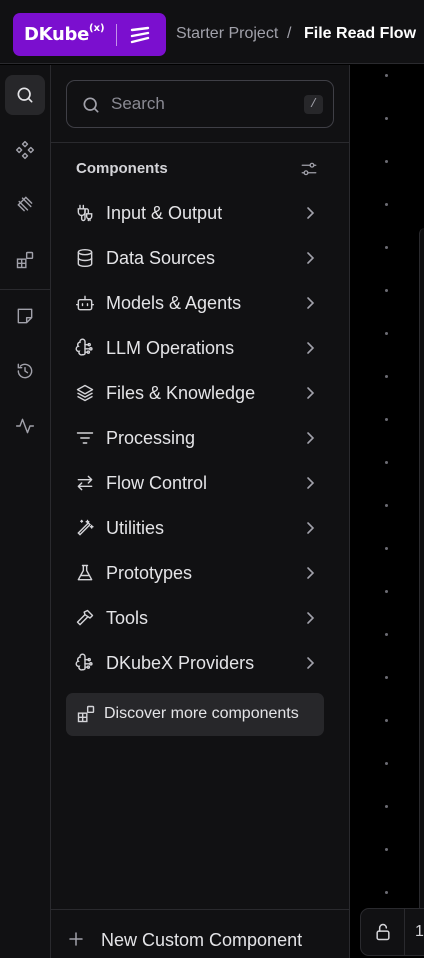 Image resolution: width=424 pixels, height=958 pixels. What do you see at coordinates (135, 528) in the screenshot?
I see `category-label: Utilities` at bounding box center [135, 528].